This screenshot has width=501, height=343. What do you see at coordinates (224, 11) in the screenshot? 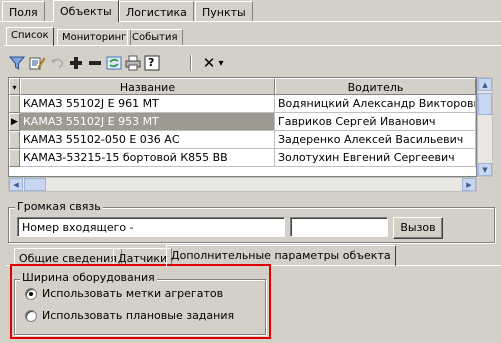
I see `tab-points: Пункты` at bounding box center [224, 11].